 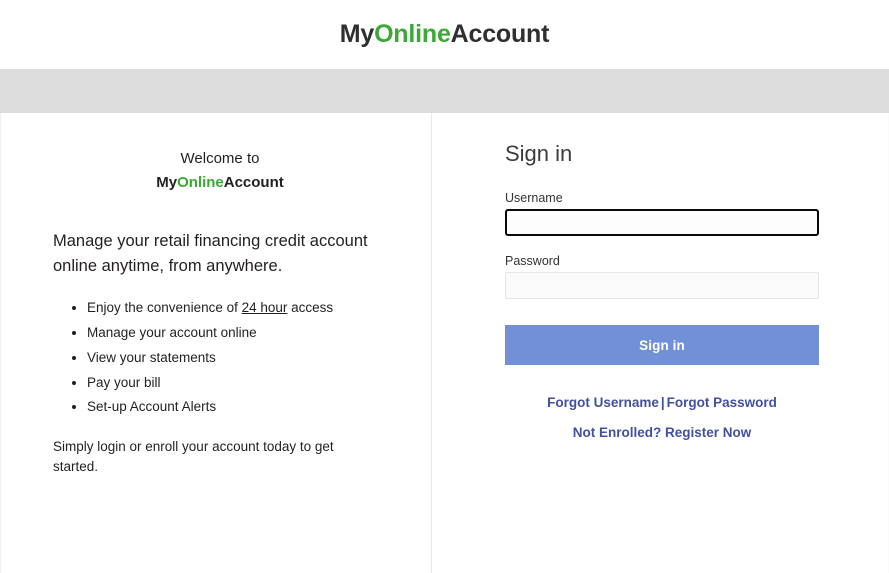 I want to click on welcome-logo-part-online: Online, so click(x=200, y=183).